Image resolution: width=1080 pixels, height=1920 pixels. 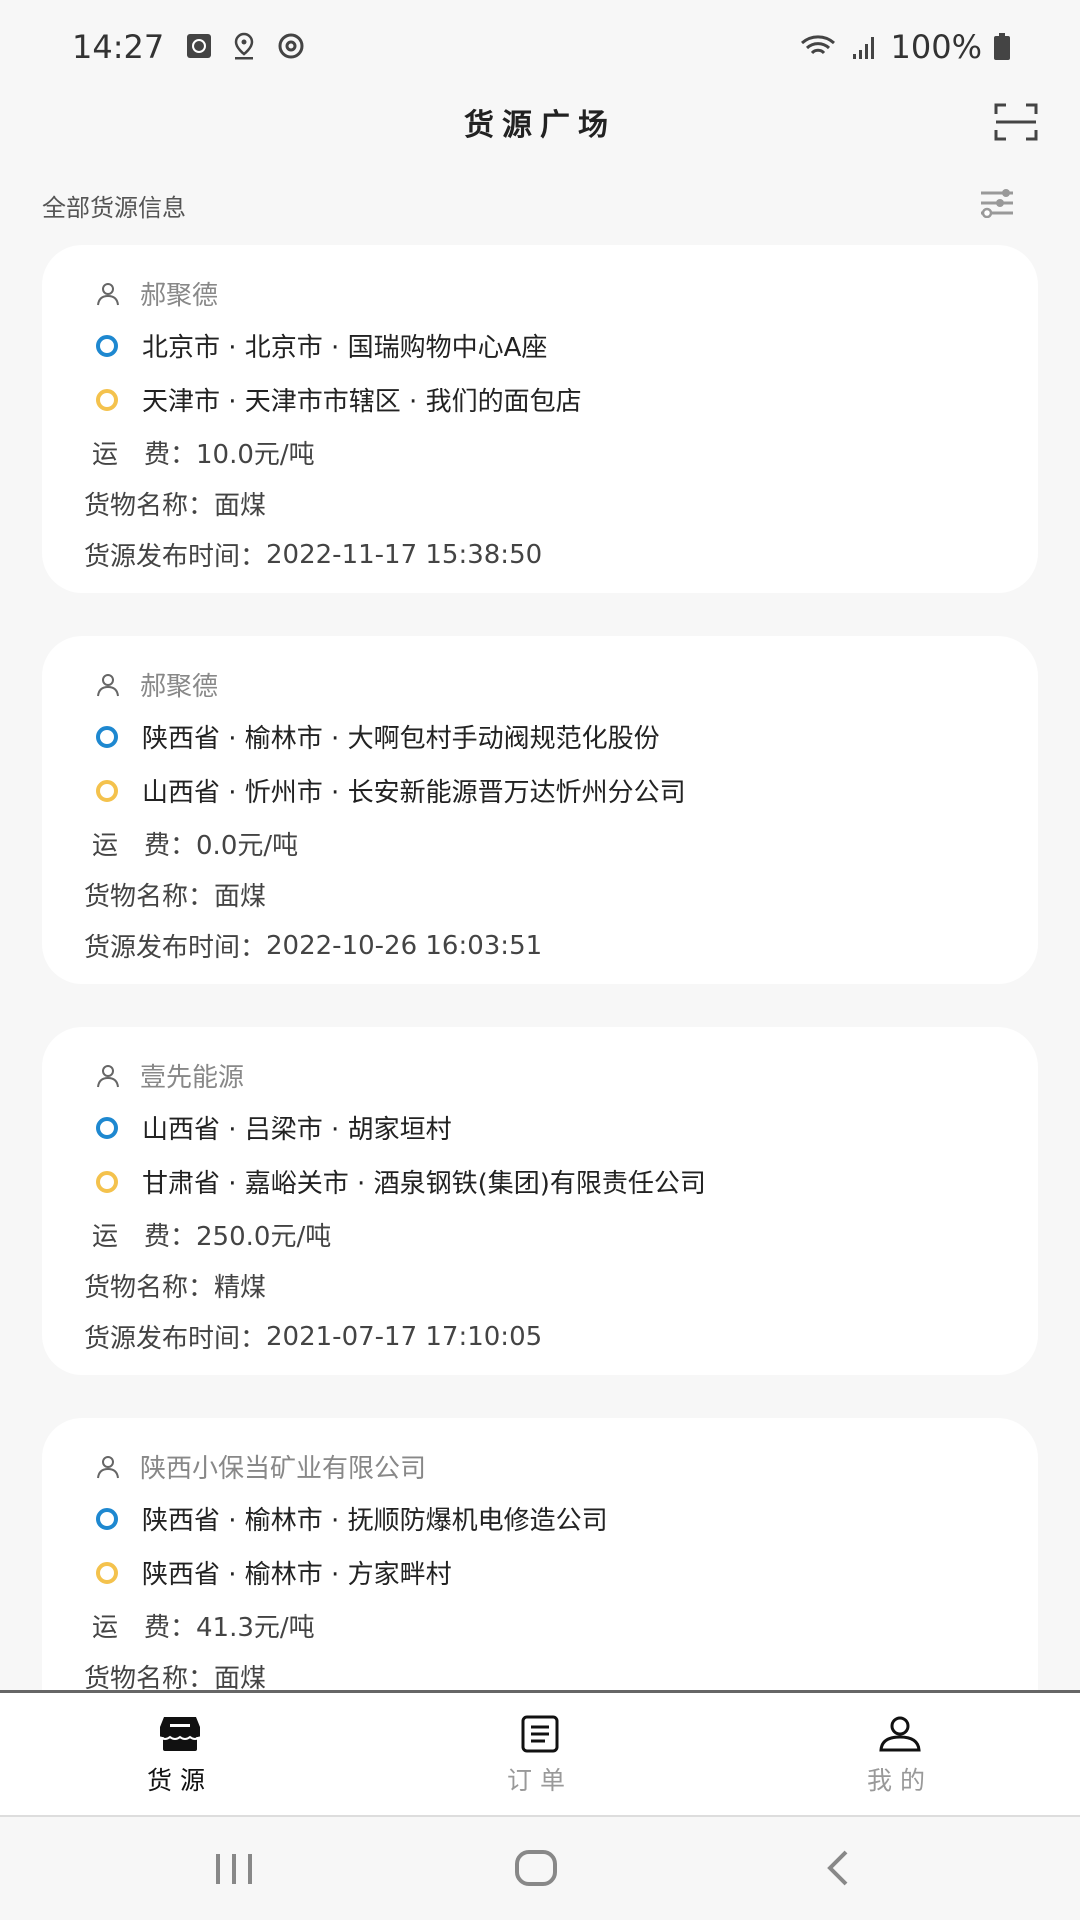 I want to click on fee-value: 250.0元/吨, so click(x=264, y=1237).